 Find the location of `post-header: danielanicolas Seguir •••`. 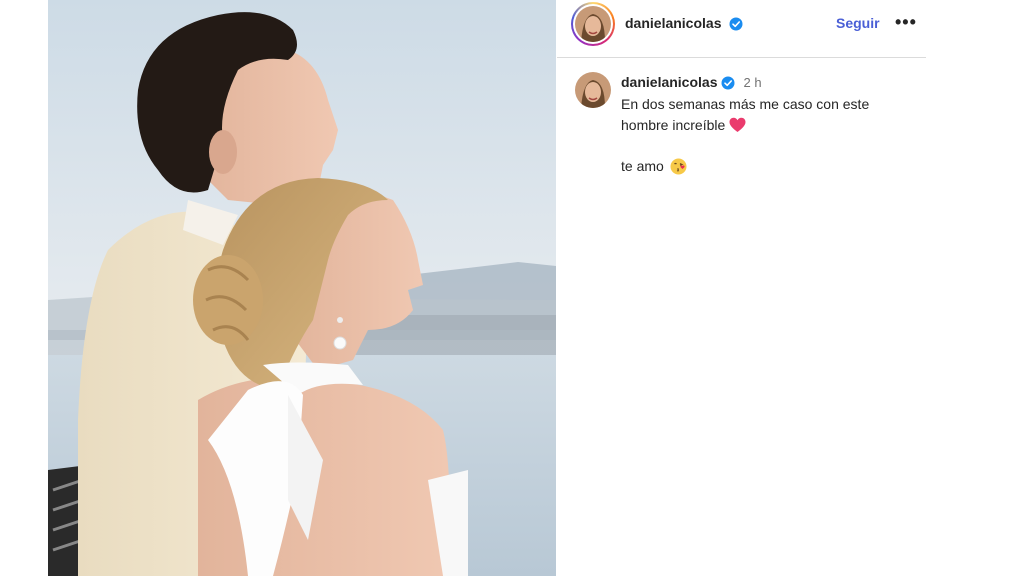

post-header: danielanicolas Seguir ••• is located at coordinates (741, 29).